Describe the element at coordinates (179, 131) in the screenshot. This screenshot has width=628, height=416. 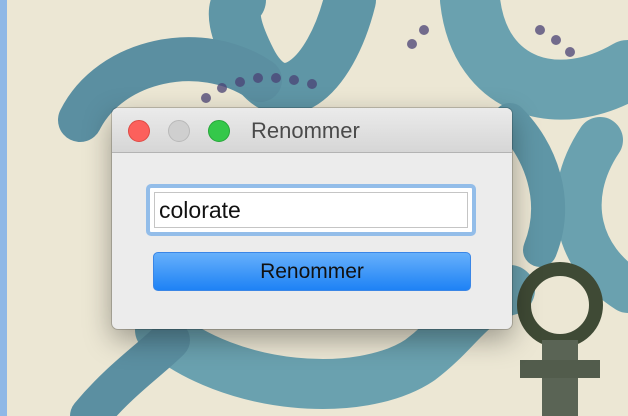
I see `minimize-window-icon` at that location.